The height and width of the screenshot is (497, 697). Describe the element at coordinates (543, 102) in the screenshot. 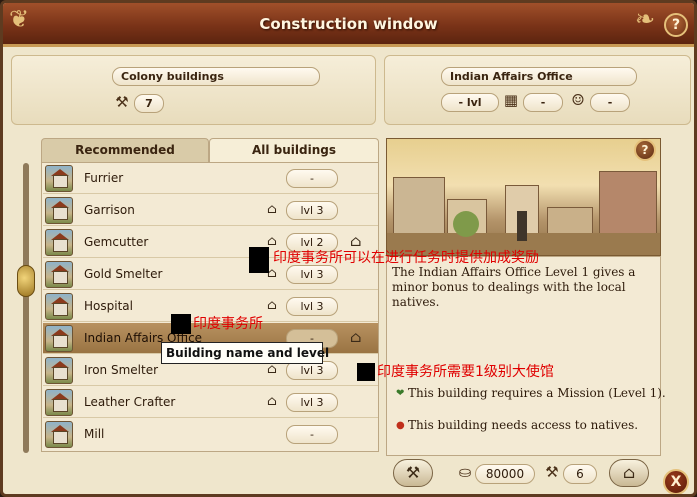

I see `selected-stat-a: -` at that location.